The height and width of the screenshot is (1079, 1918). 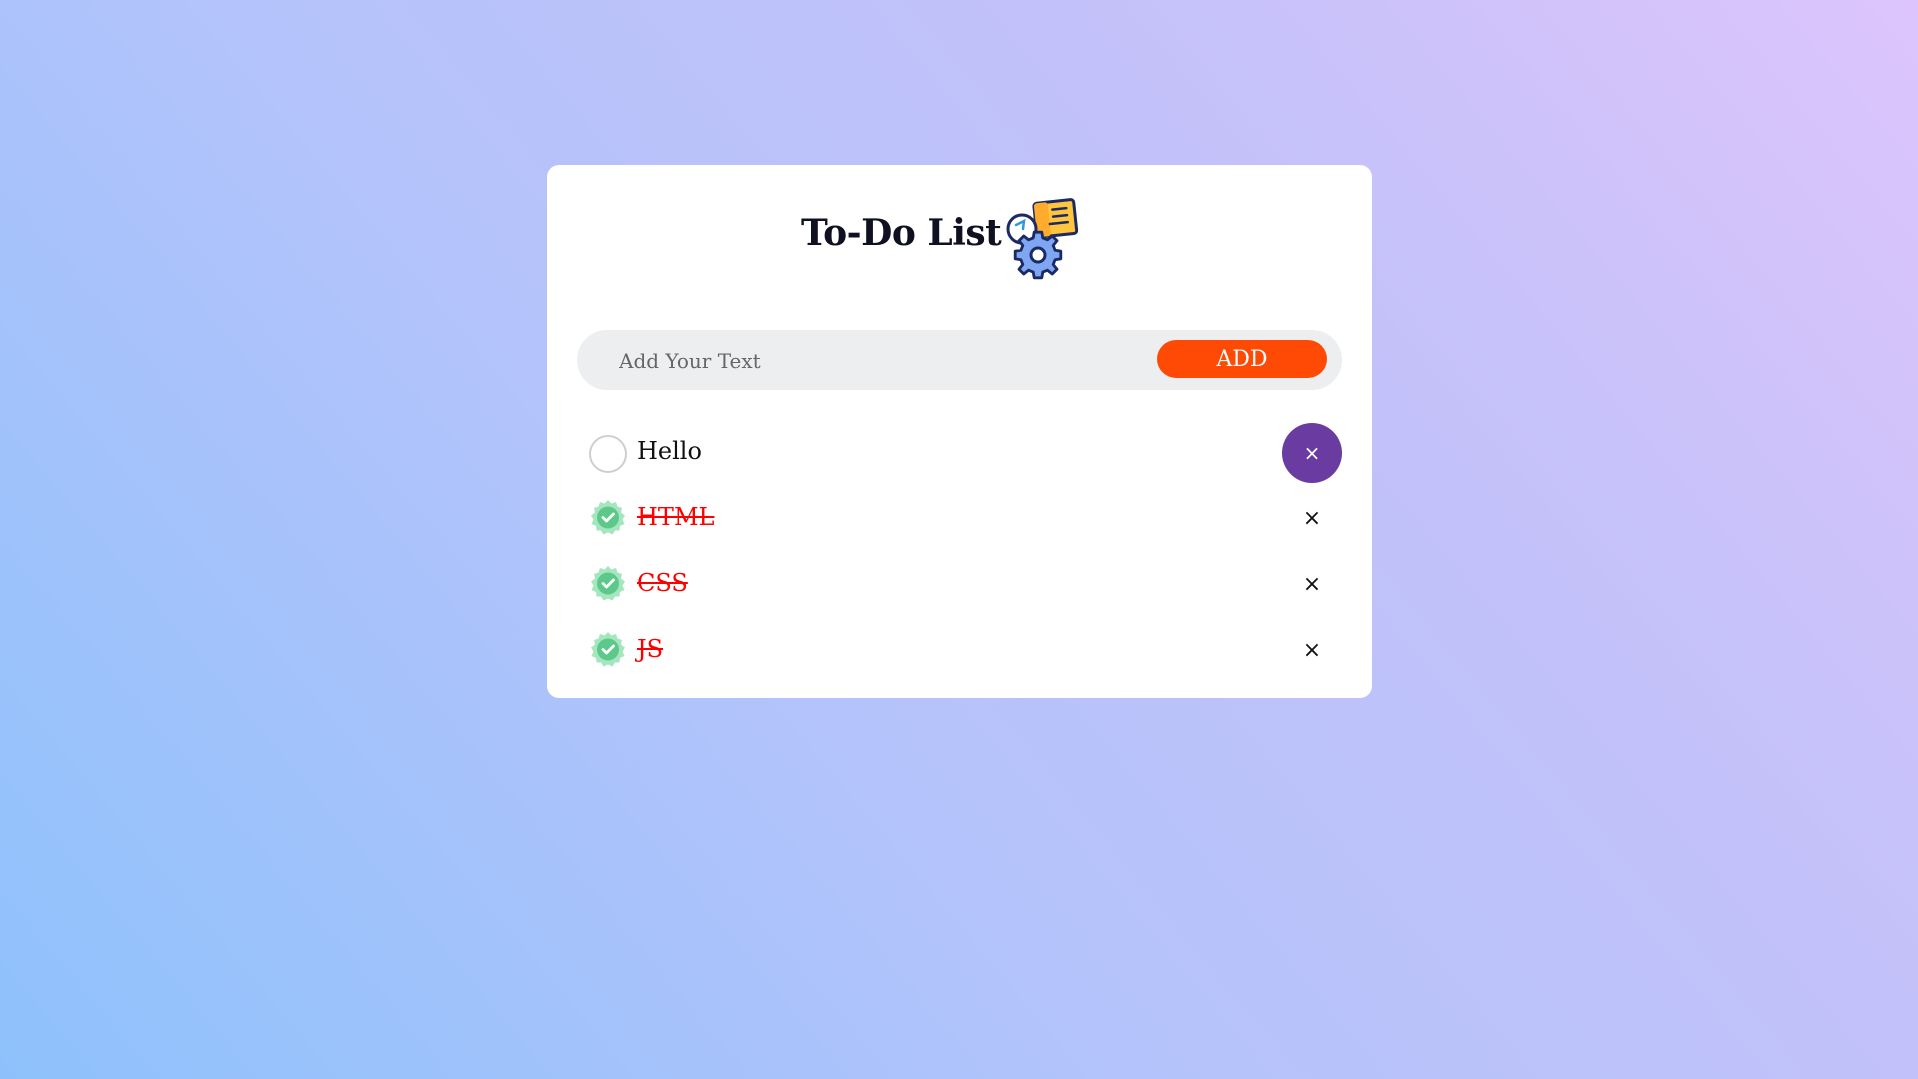 What do you see at coordinates (608, 454) in the screenshot?
I see `unchecked-circle-icon` at bounding box center [608, 454].